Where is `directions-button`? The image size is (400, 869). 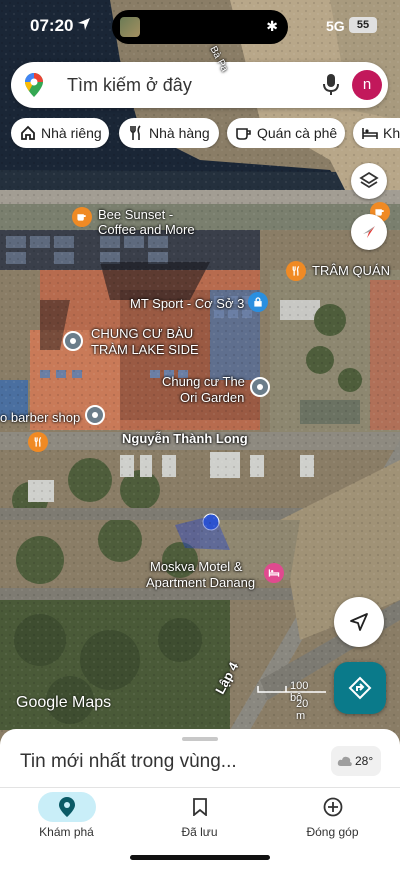 directions-button is located at coordinates (360, 688).